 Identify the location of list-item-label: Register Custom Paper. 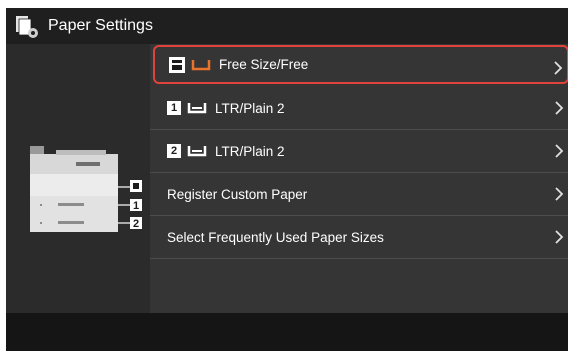
(237, 194).